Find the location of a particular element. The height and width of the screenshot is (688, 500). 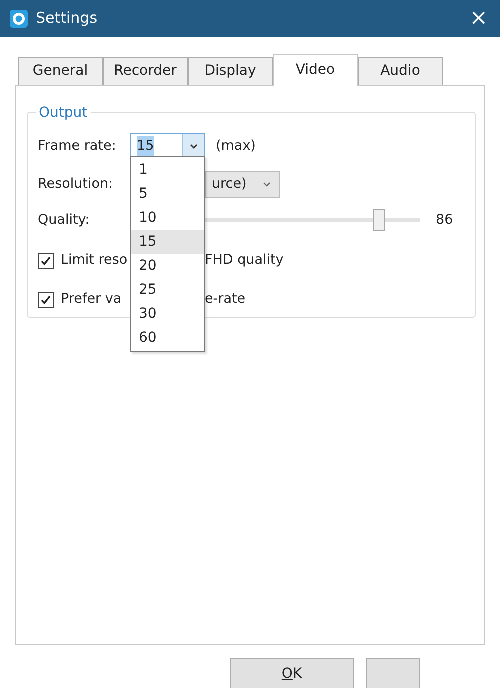

field-label: Frame rate: is located at coordinates (78, 146).